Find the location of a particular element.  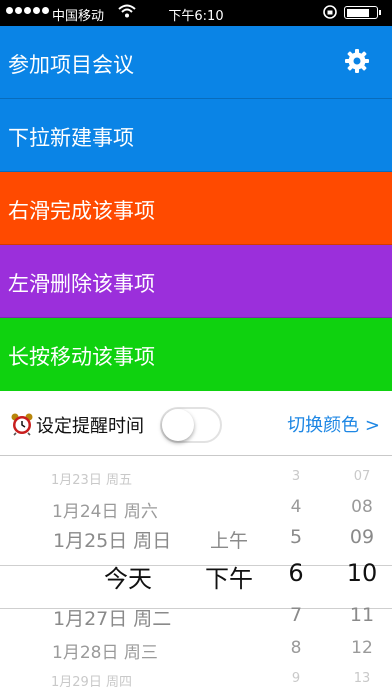

picker-selection-band is located at coordinates (196, 587).